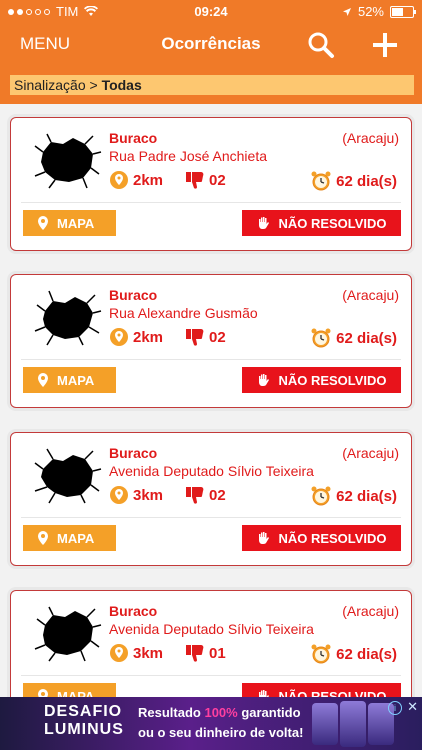 The image size is (422, 750). I want to click on votes: 01, so click(205, 653).